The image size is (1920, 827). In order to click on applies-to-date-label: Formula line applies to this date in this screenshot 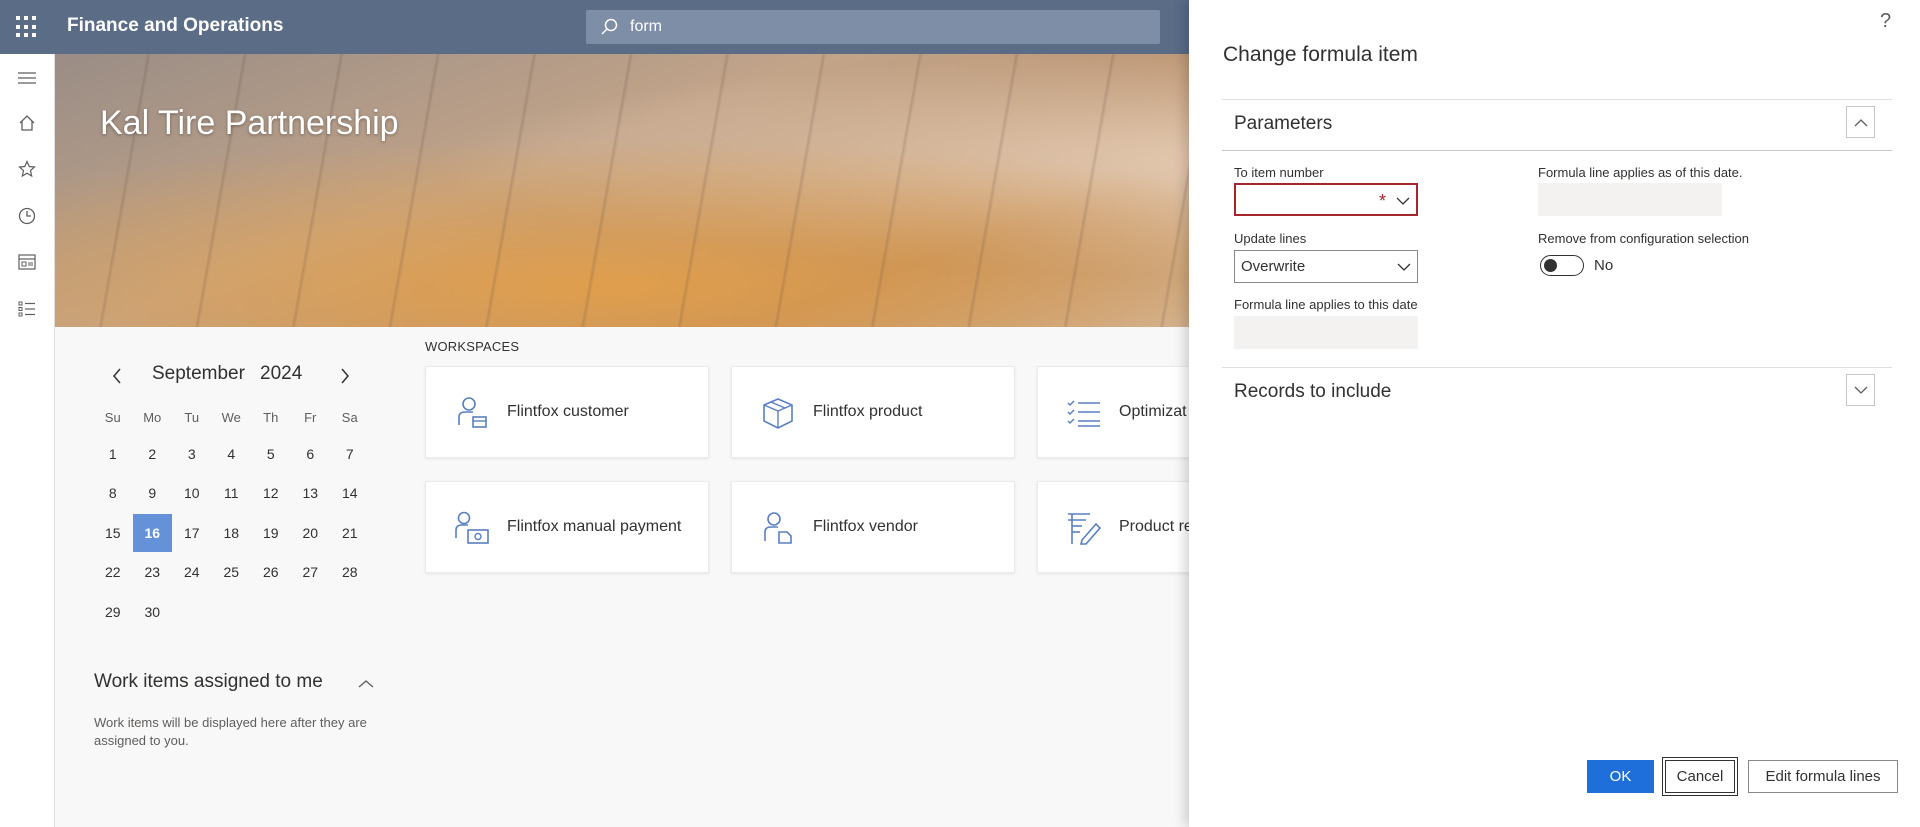, I will do `click(1326, 304)`.